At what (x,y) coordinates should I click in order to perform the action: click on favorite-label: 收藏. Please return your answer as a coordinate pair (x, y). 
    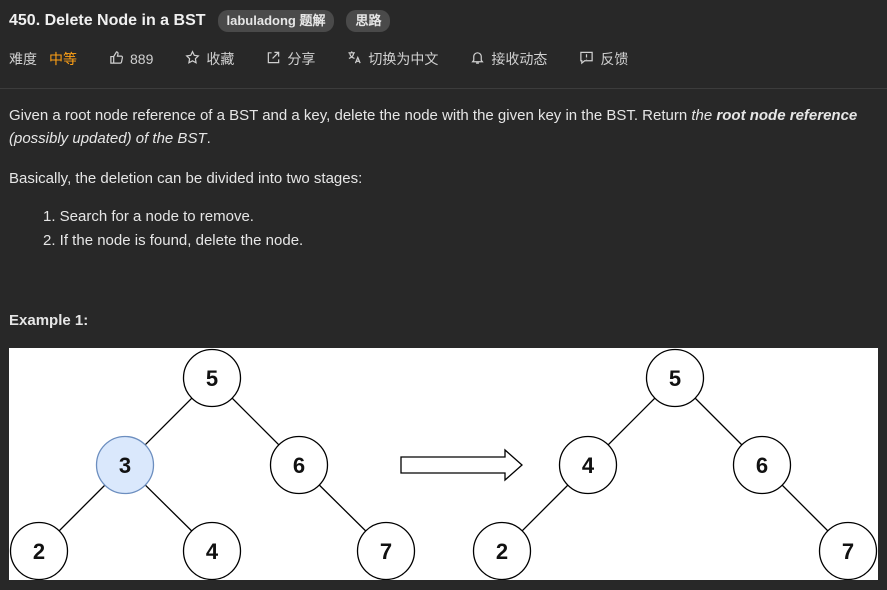
    Looking at the image, I should click on (220, 59).